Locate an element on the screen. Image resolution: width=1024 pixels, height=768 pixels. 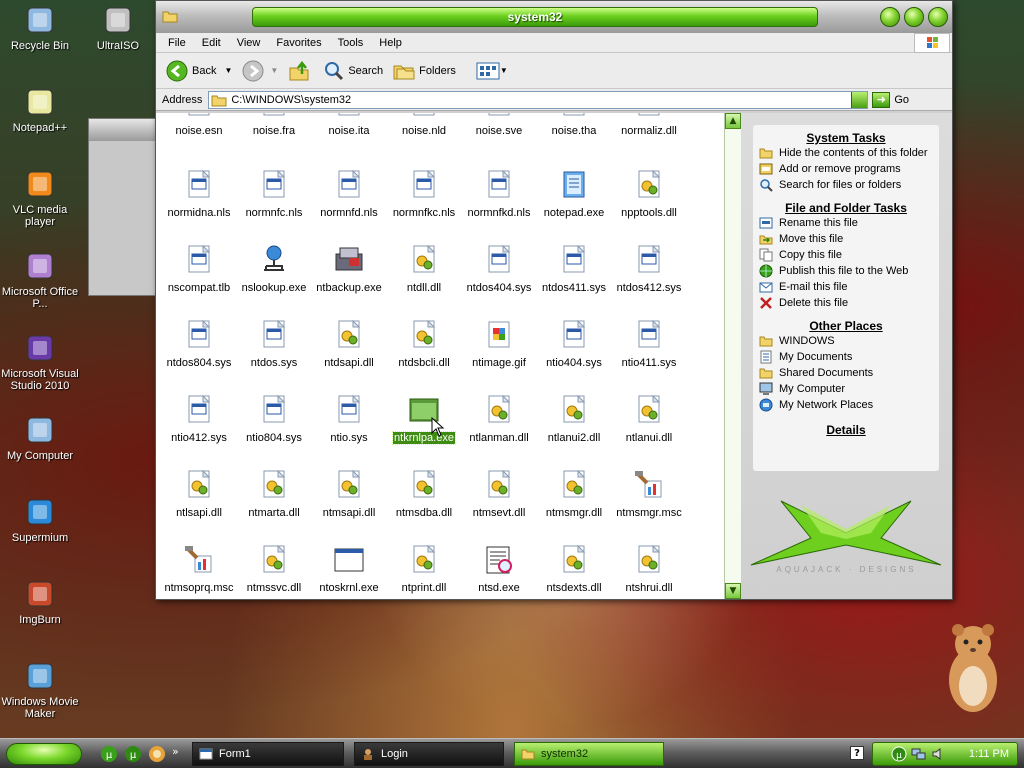
file-item: ntmsevt.dll is located at coordinates (499, 494).